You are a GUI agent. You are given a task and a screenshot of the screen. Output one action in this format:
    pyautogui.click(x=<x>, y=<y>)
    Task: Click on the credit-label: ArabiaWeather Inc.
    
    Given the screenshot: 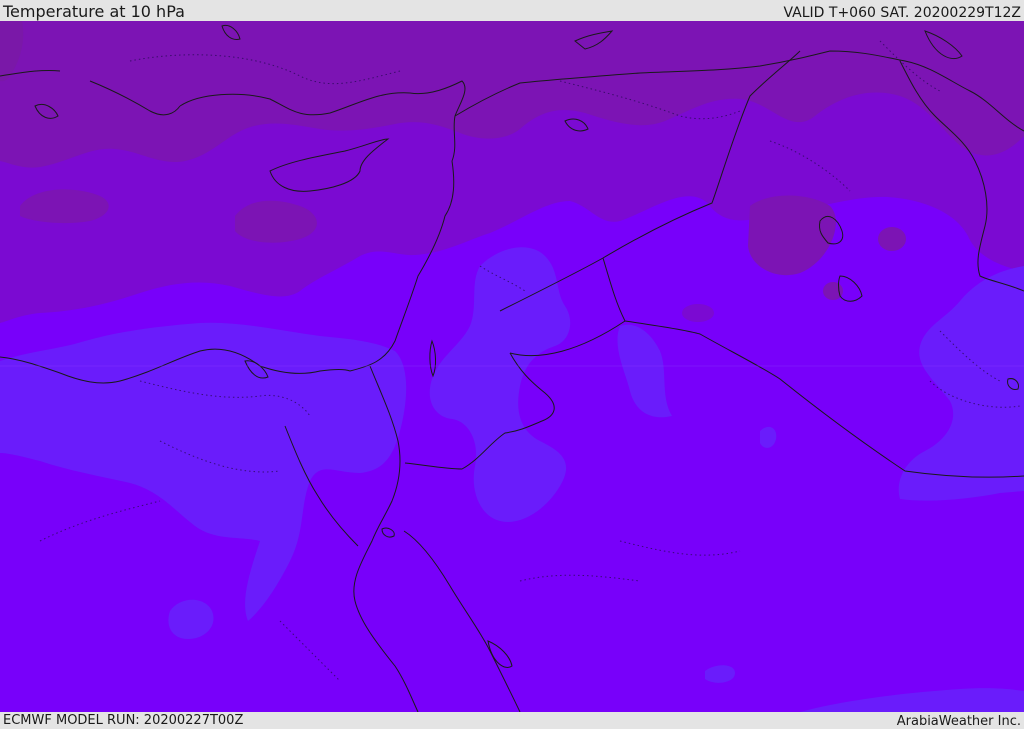 What is the action you would take?
    pyautogui.click(x=958, y=721)
    